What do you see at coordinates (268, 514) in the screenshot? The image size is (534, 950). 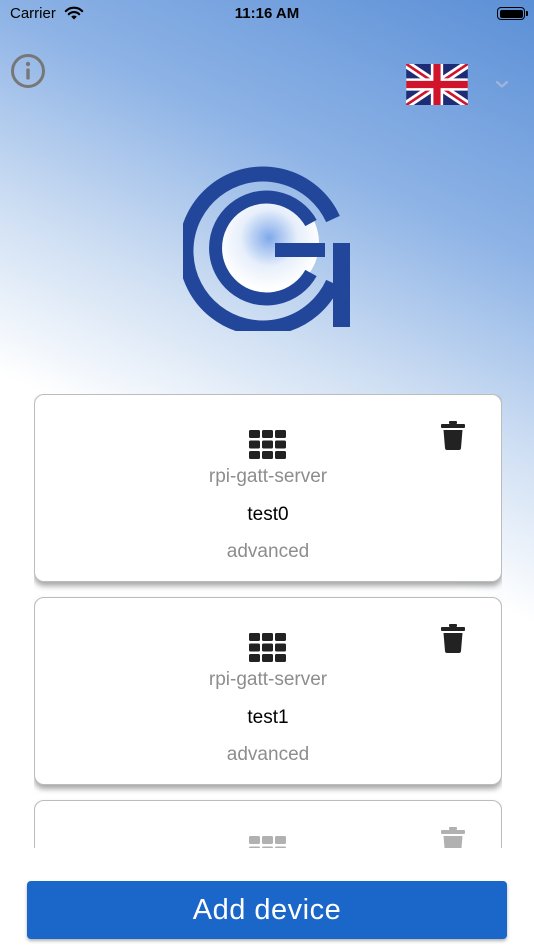 I see `device-name: test0` at bounding box center [268, 514].